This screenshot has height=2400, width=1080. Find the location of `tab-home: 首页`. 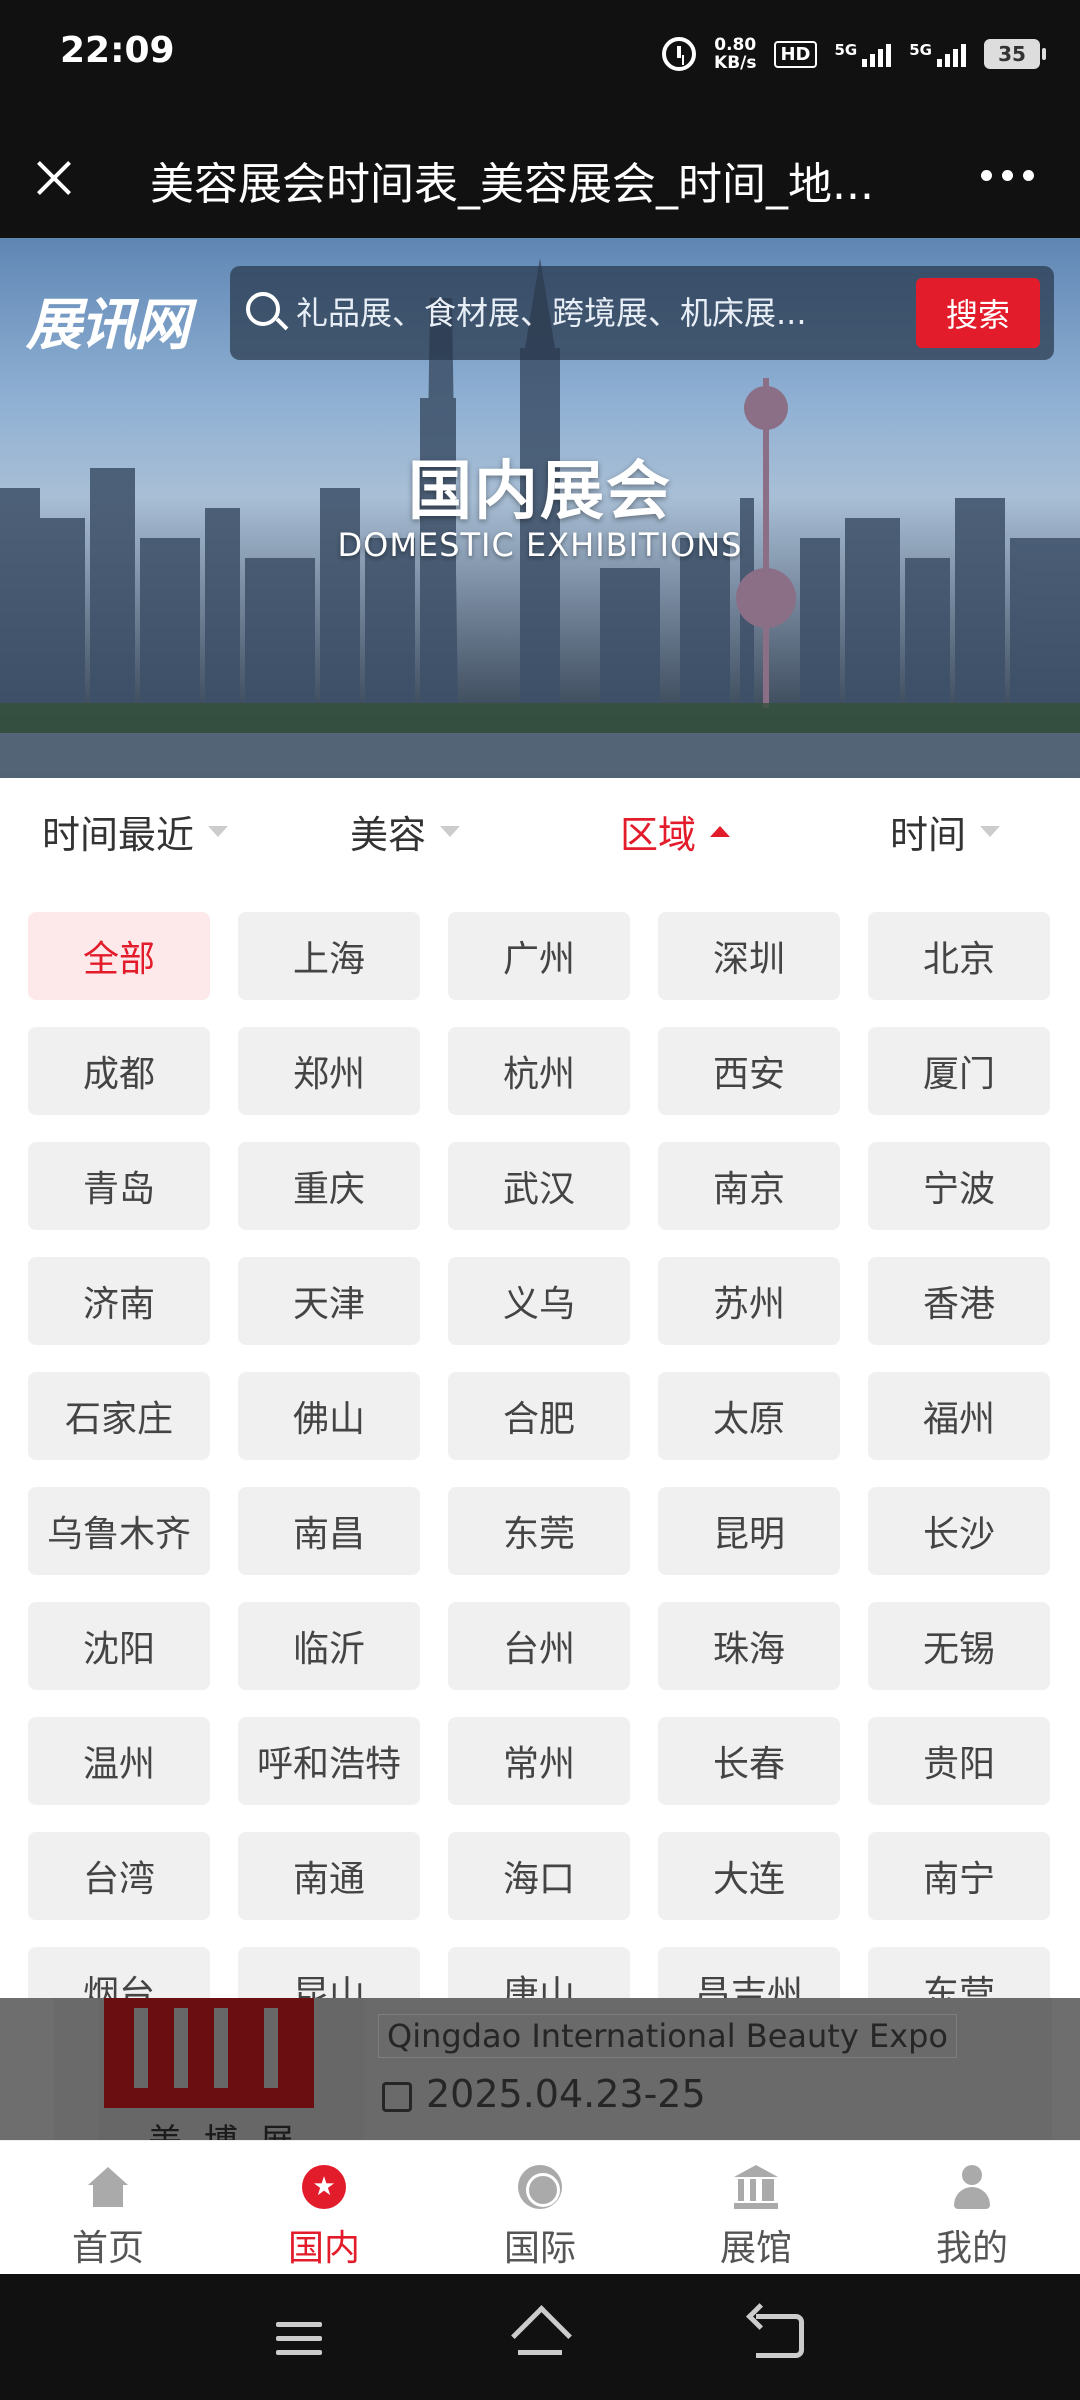

tab-home: 首页 is located at coordinates (108, 2207).